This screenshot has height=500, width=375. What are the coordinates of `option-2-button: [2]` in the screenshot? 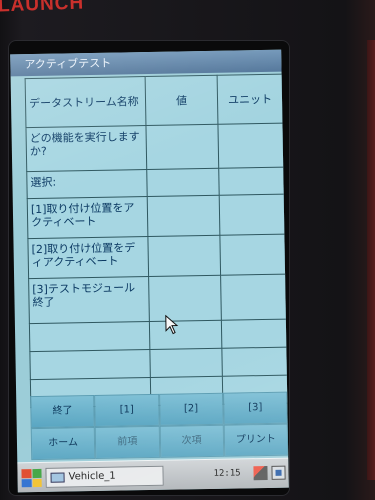 It's located at (191, 409).